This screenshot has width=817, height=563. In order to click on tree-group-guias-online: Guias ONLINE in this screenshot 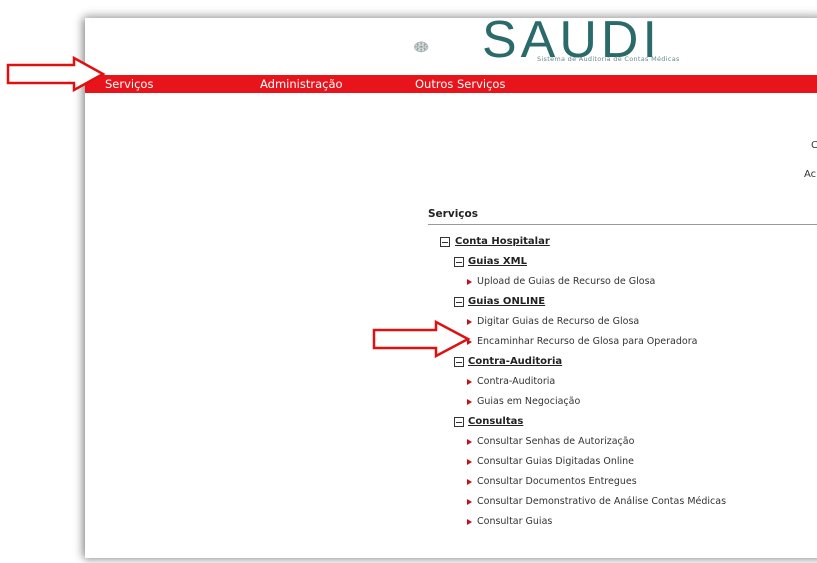, I will do `click(506, 302)`.